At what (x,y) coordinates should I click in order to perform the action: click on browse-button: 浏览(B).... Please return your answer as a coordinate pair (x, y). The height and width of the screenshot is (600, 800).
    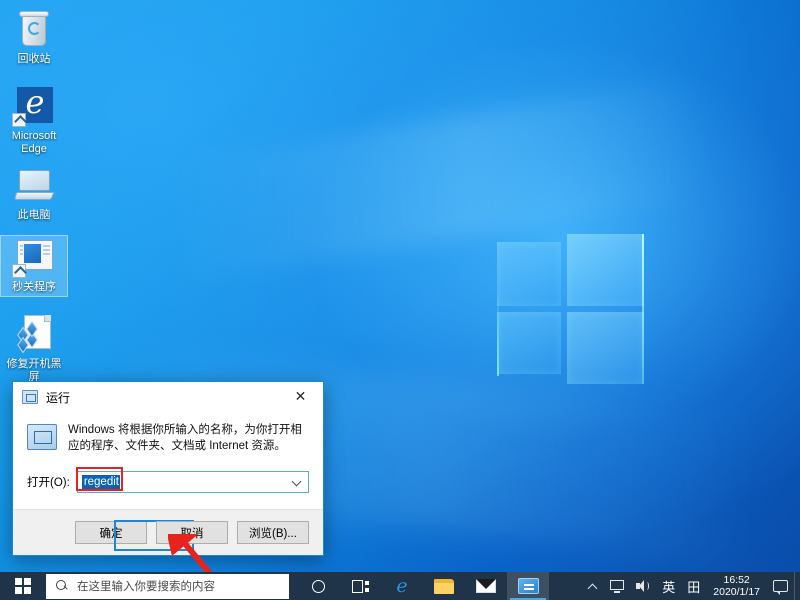
    Looking at the image, I should click on (273, 532).